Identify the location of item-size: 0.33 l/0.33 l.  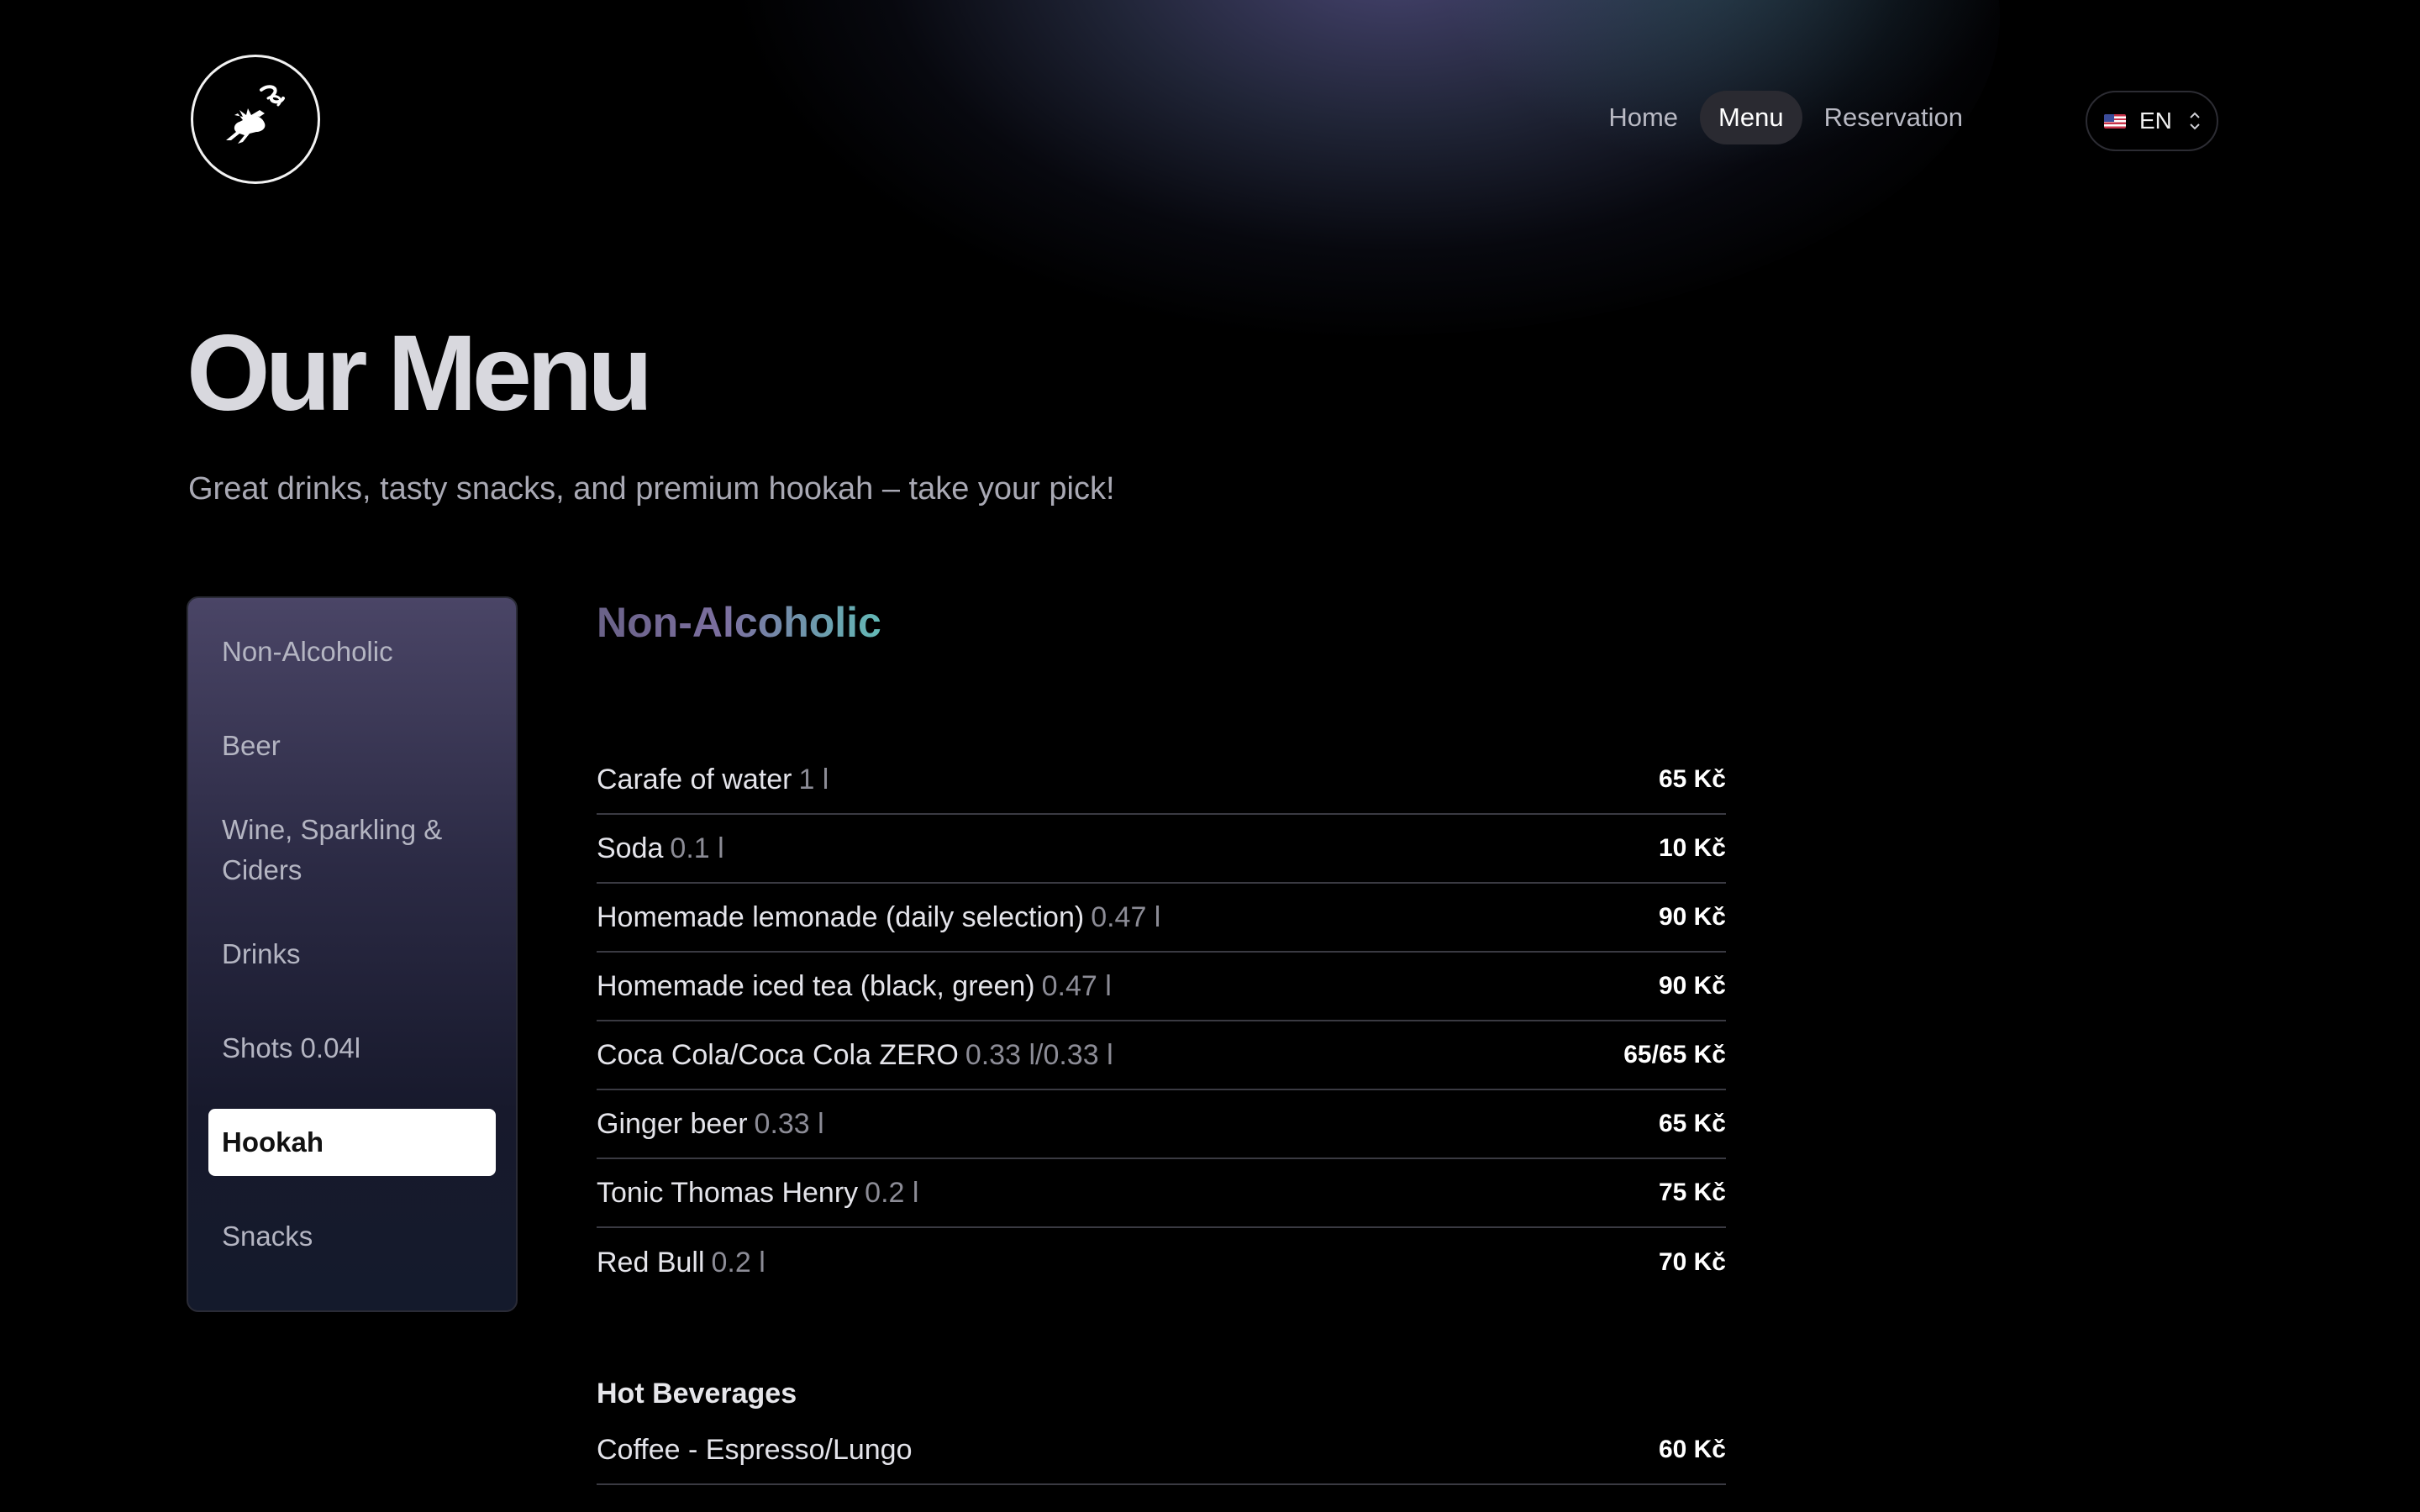
(1039, 1054).